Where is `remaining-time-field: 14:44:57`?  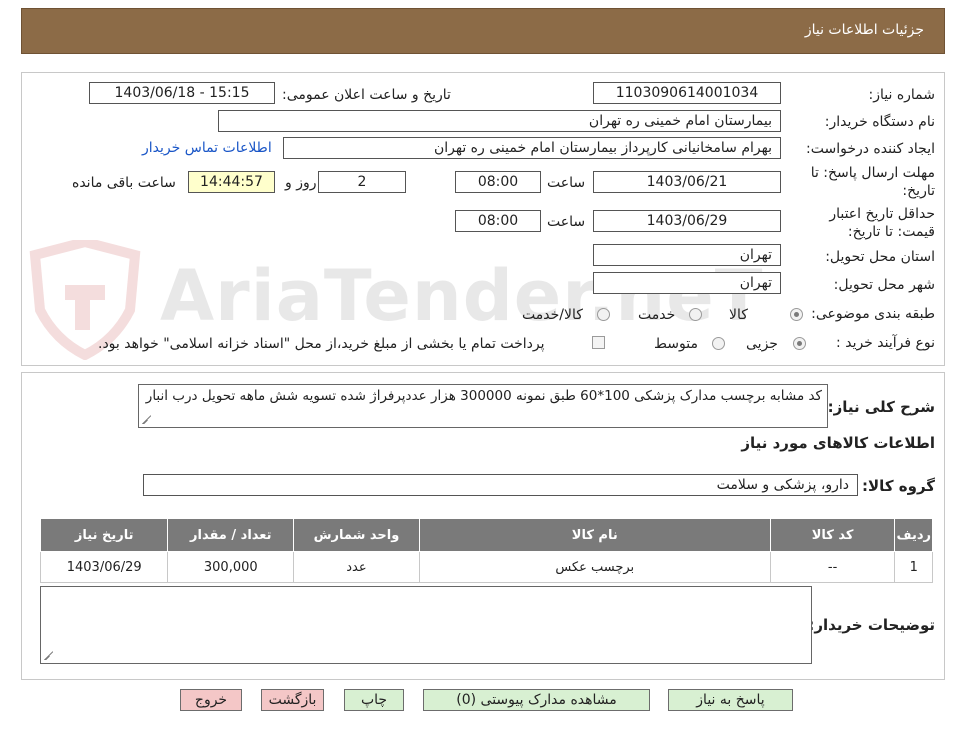 remaining-time-field: 14:44:57 is located at coordinates (231, 182).